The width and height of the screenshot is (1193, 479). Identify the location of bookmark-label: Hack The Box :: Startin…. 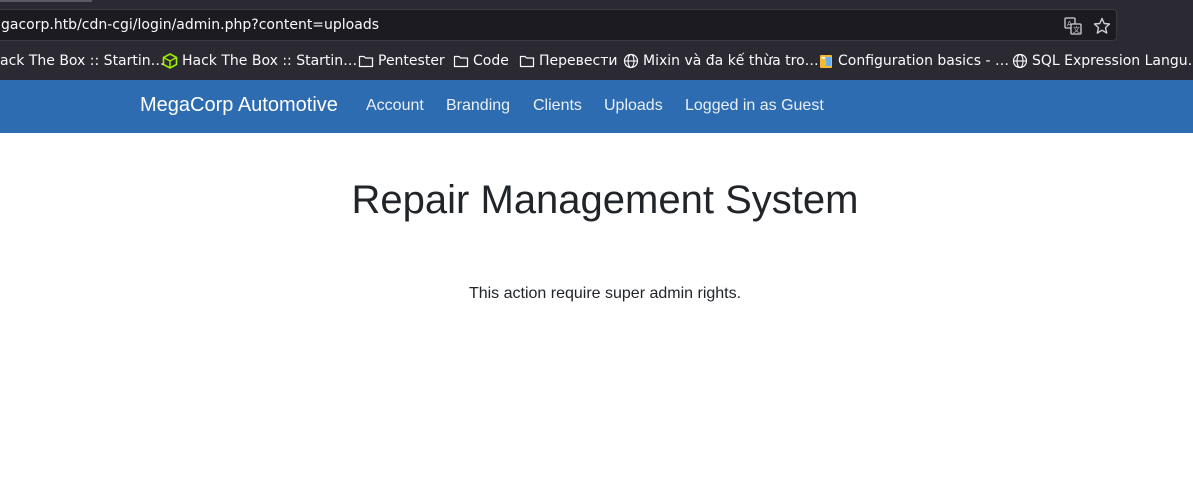
(270, 61).